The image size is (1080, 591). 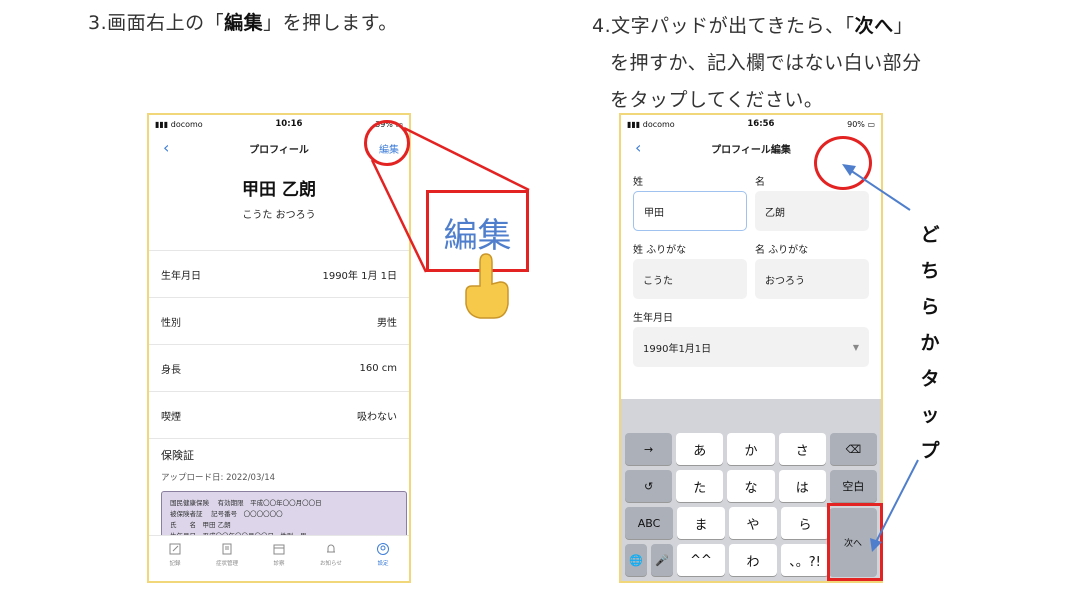 I want to click on key-emoticon: ^^, so click(x=701, y=560).